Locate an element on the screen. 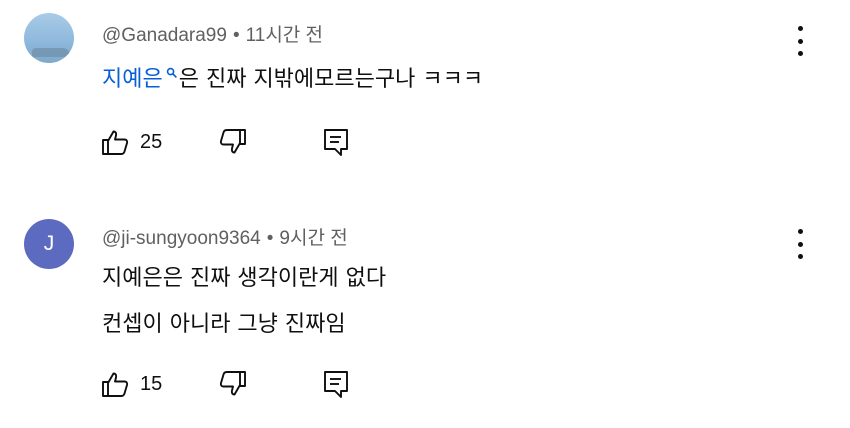 The height and width of the screenshot is (428, 850). avatar: J is located at coordinates (49, 244).